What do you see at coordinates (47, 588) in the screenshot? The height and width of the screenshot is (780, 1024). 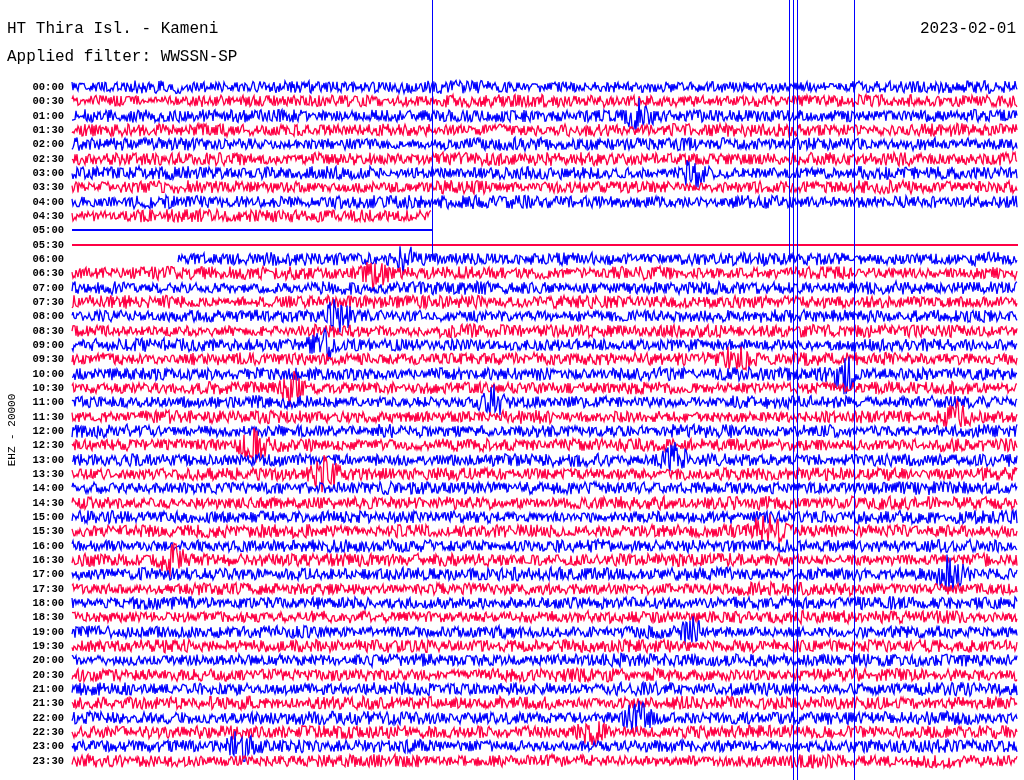 I see `time-label: 17:30` at bounding box center [47, 588].